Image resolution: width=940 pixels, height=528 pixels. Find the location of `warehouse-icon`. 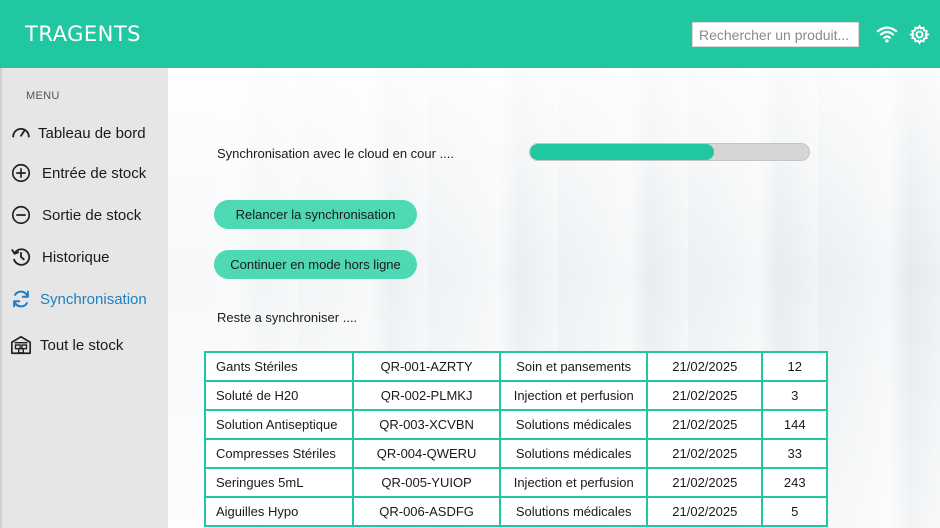

warehouse-icon is located at coordinates (21, 345).